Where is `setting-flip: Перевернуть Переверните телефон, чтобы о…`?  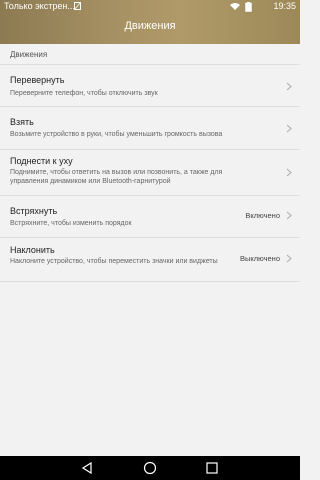
setting-flip: Перевернуть Переверните телефон, чтобы о… is located at coordinates (150, 86).